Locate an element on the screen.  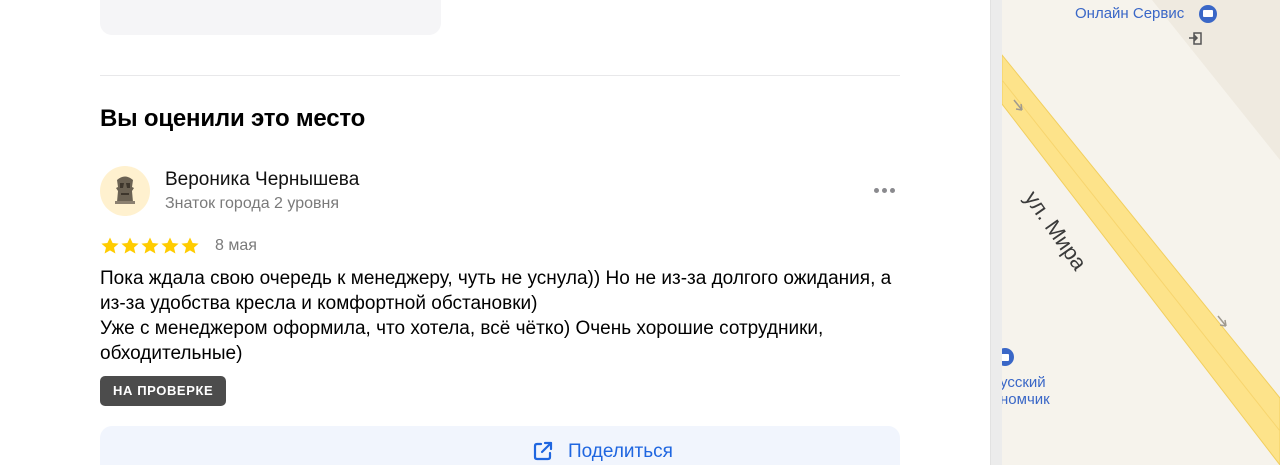
author-name: Вероника Чернышева is located at coordinates (262, 180).